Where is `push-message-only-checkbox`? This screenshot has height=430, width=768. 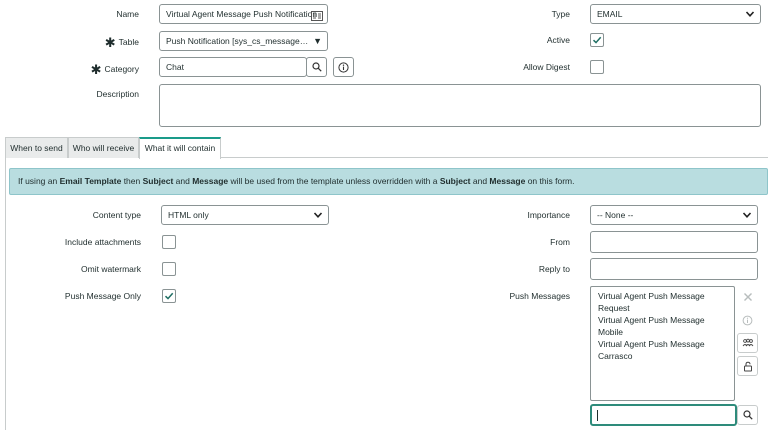 push-message-only-checkbox is located at coordinates (169, 296).